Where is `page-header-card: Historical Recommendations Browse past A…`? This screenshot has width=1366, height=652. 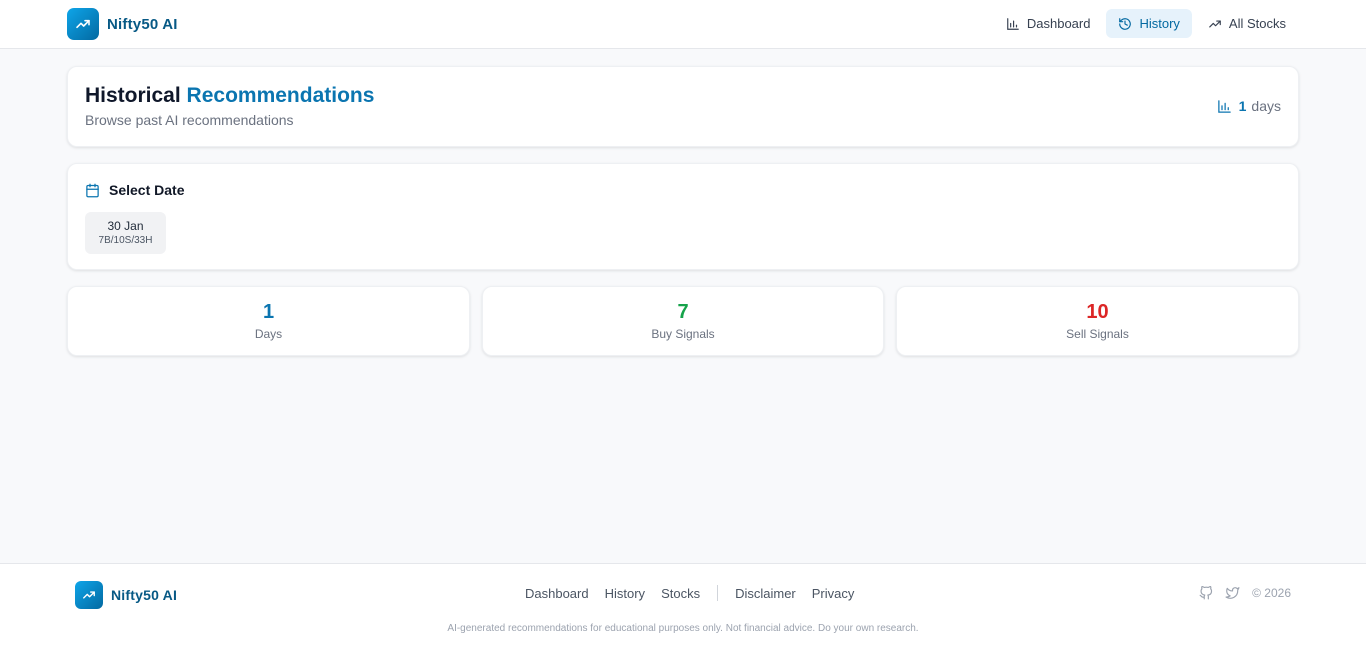 page-header-card: Historical Recommendations Browse past A… is located at coordinates (683, 106).